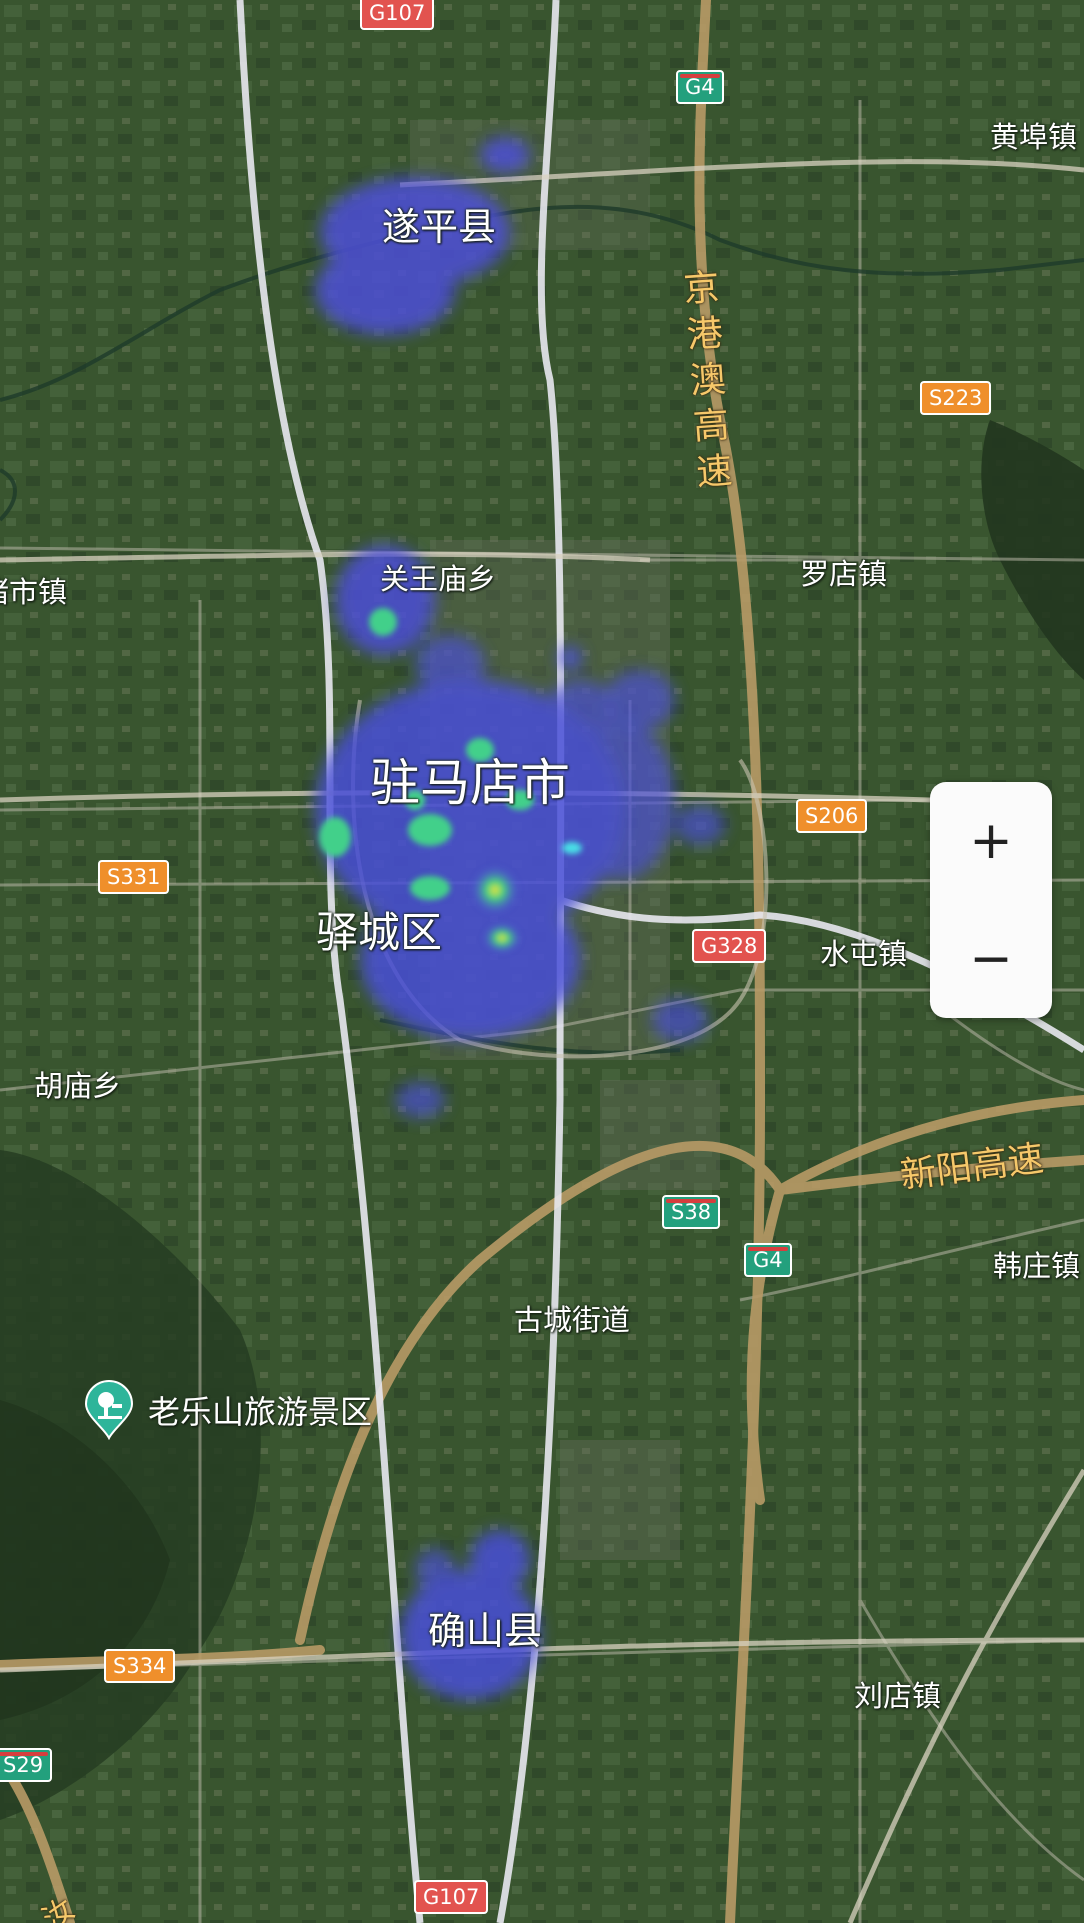 This screenshot has height=1923, width=1084. What do you see at coordinates (451, 1897) in the screenshot?
I see `road-badge-g107-bottom: G107` at bounding box center [451, 1897].